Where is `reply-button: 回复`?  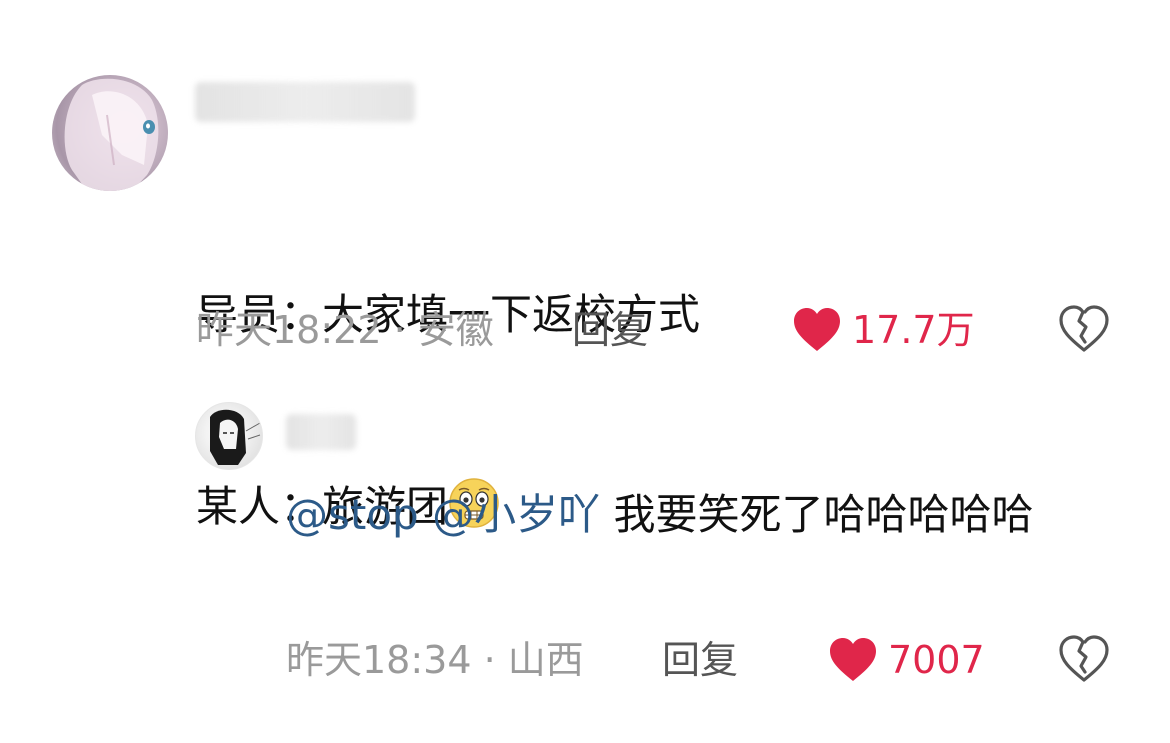
reply-button: 回复 is located at coordinates (610, 330).